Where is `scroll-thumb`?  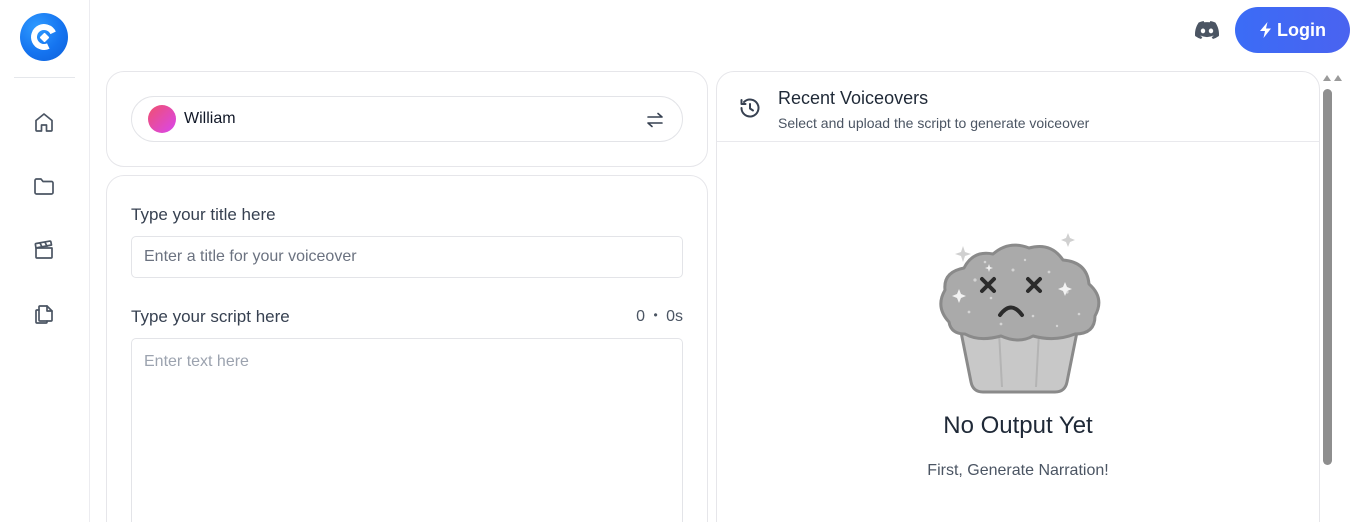 scroll-thumb is located at coordinates (1327, 277).